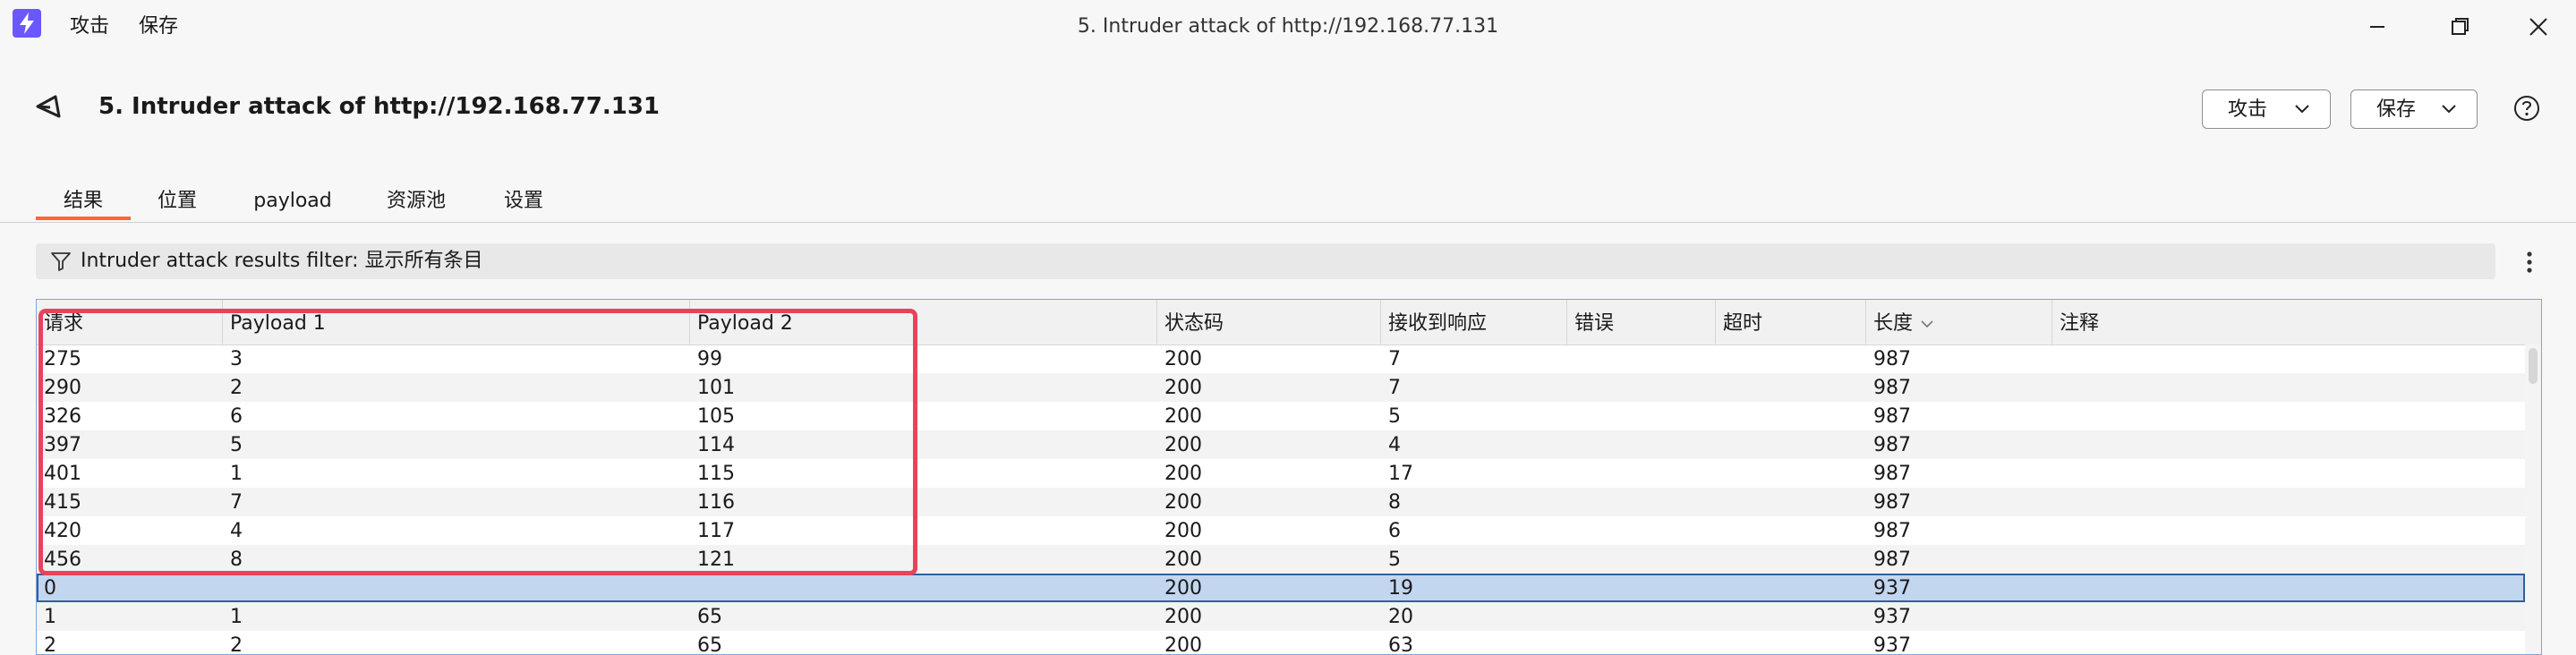 The height and width of the screenshot is (655, 2576). I want to click on column-header-timeout: 超时, so click(1791, 322).